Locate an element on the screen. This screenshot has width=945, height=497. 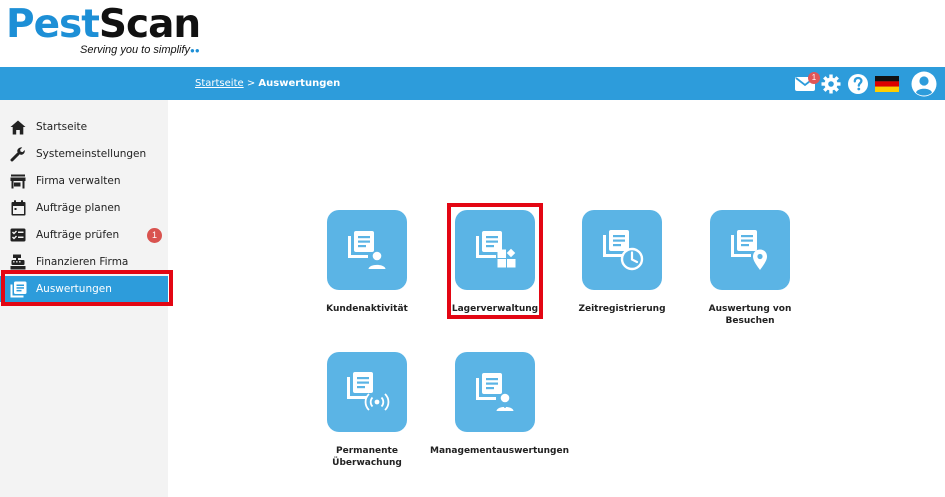
sidebar-item-auftraege-pruefen: Aufträge prüfen 1 is located at coordinates (84, 235).